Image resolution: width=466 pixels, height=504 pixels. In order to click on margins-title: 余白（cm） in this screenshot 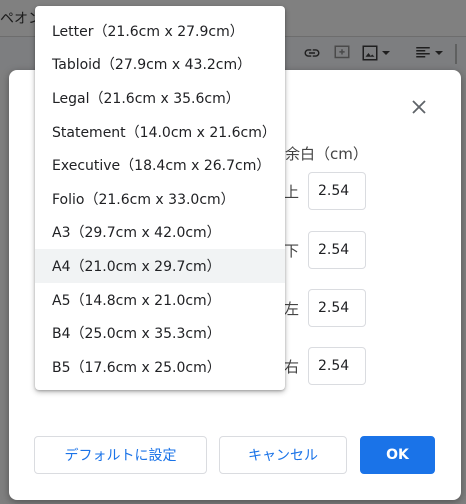, I will do `click(326, 154)`.